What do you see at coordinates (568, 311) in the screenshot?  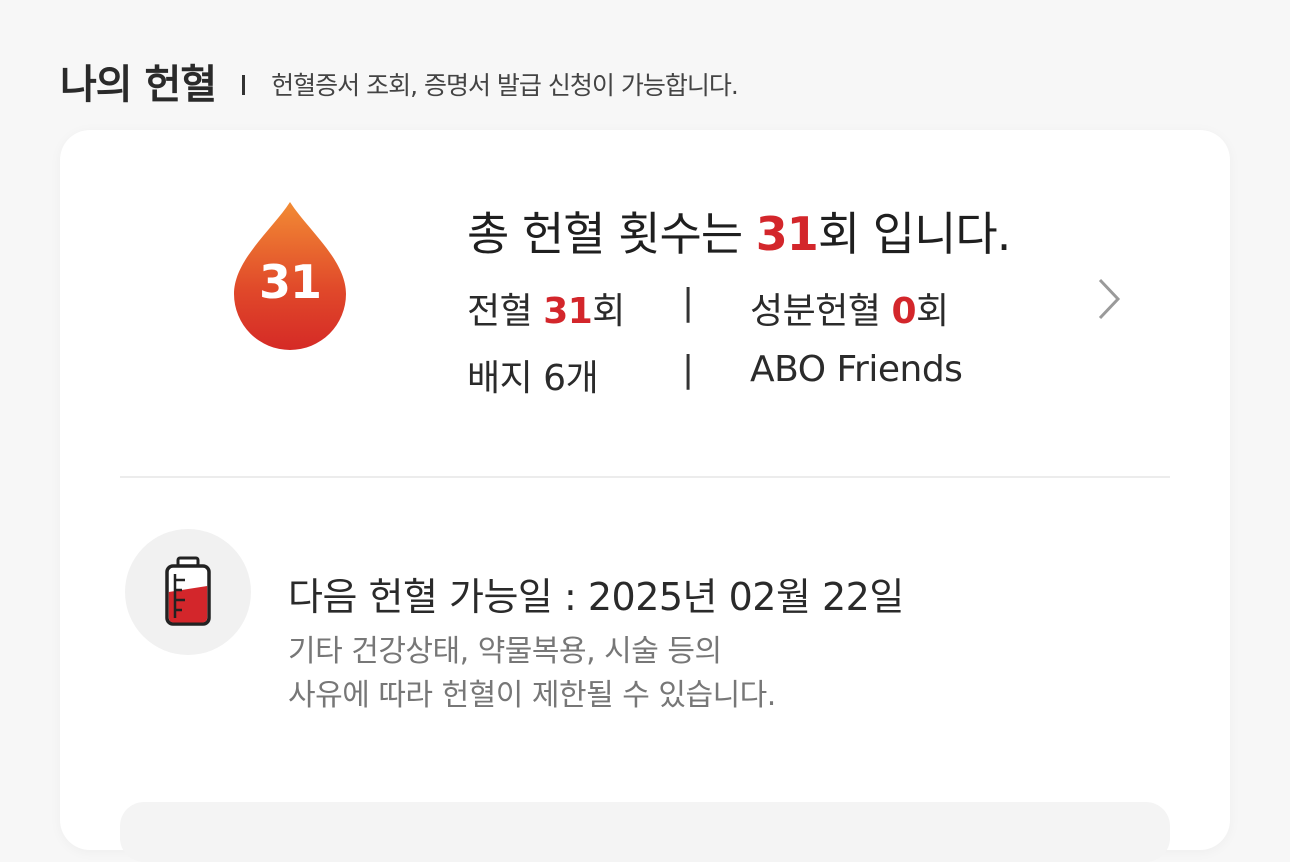 I see `whole-blood-count: 31` at bounding box center [568, 311].